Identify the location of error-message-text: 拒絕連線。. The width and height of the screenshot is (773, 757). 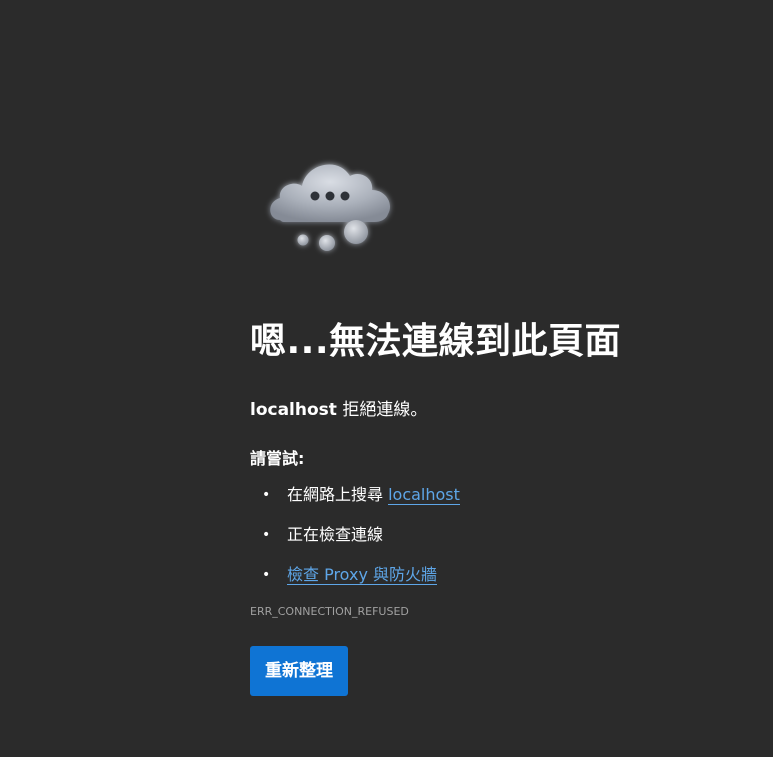
(385, 410).